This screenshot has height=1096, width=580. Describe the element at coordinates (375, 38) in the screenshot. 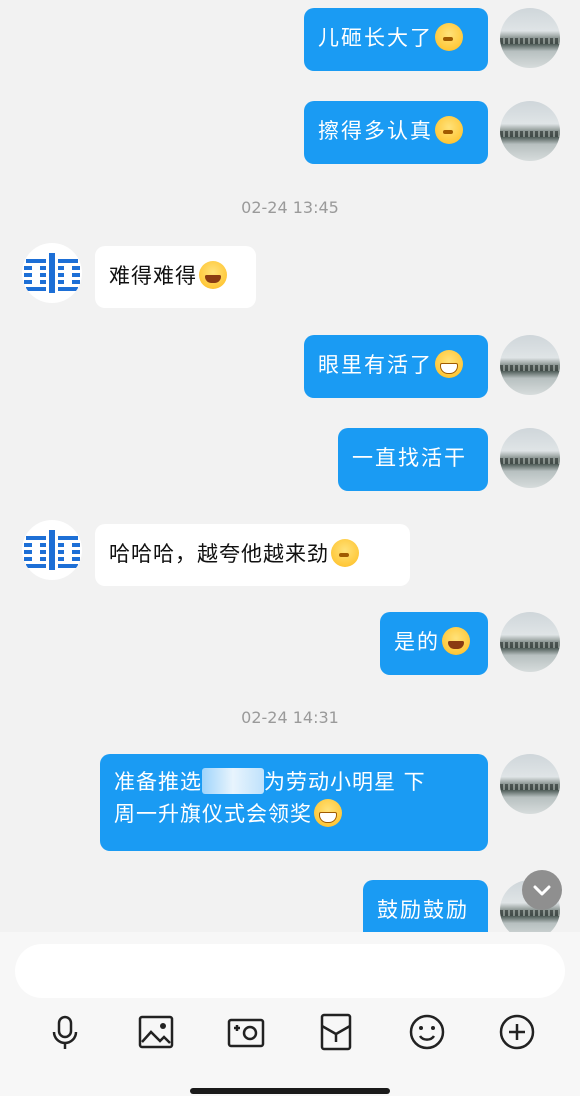

I see `message-text: 儿砸长大了` at that location.